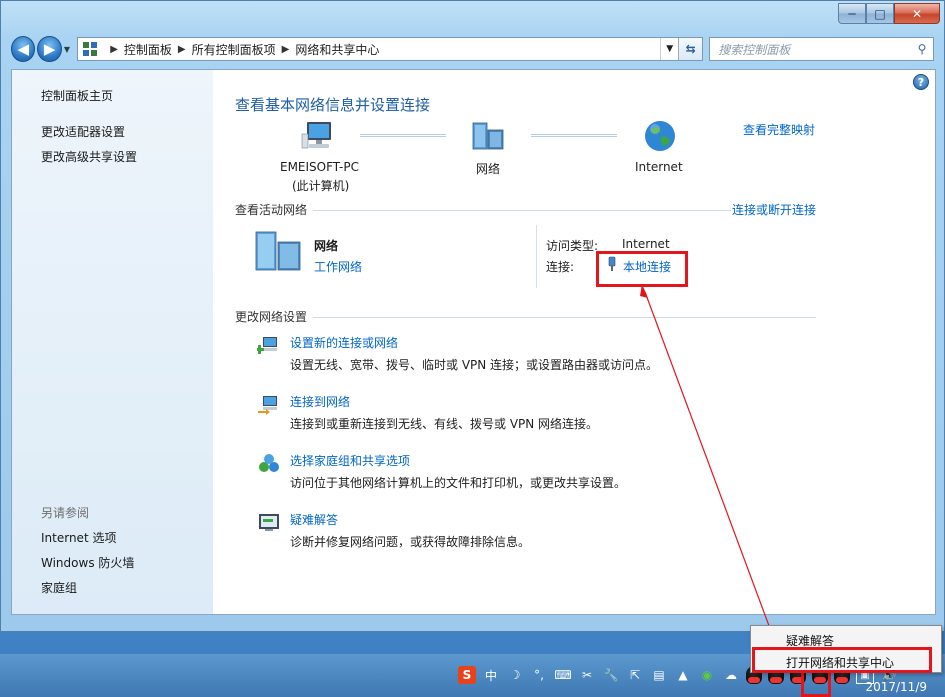 Image resolution: width=945 pixels, height=697 pixels. What do you see at coordinates (587, 675) in the screenshot?
I see `toolbox-icon: ✂` at bounding box center [587, 675].